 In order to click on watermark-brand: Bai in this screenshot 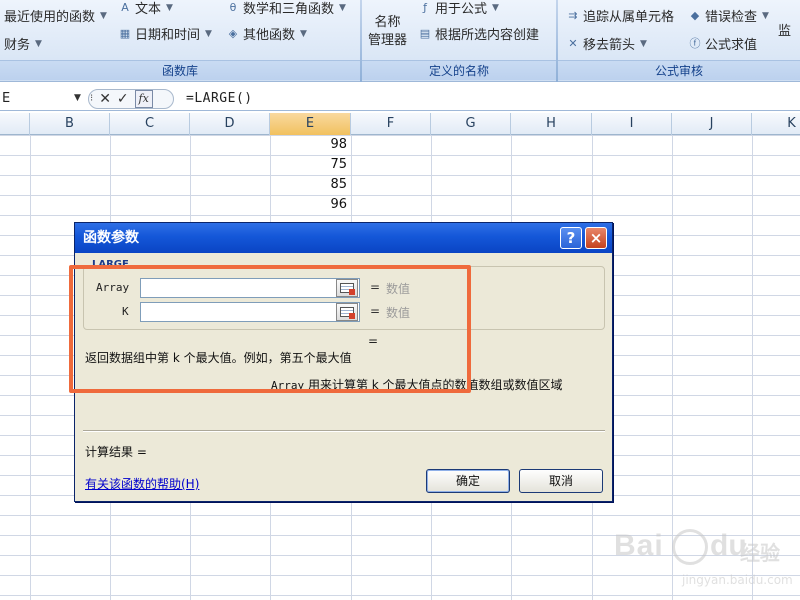, I will do `click(639, 545)`.